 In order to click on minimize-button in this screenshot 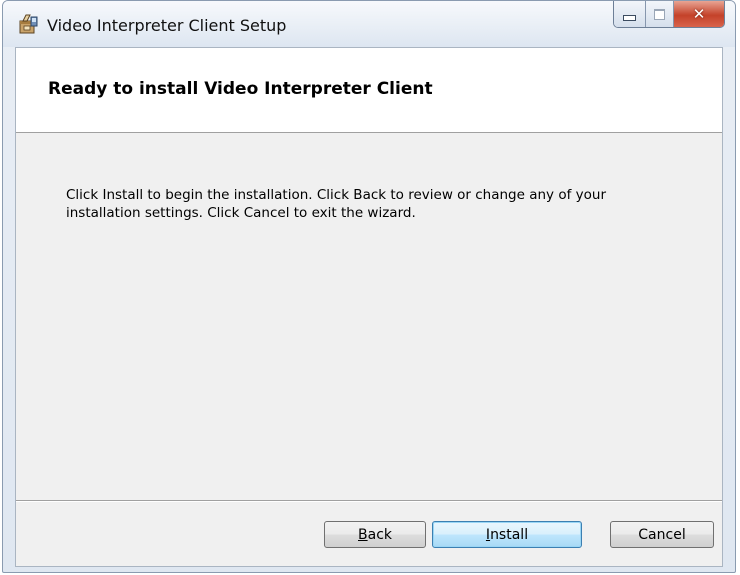, I will do `click(630, 14)`.